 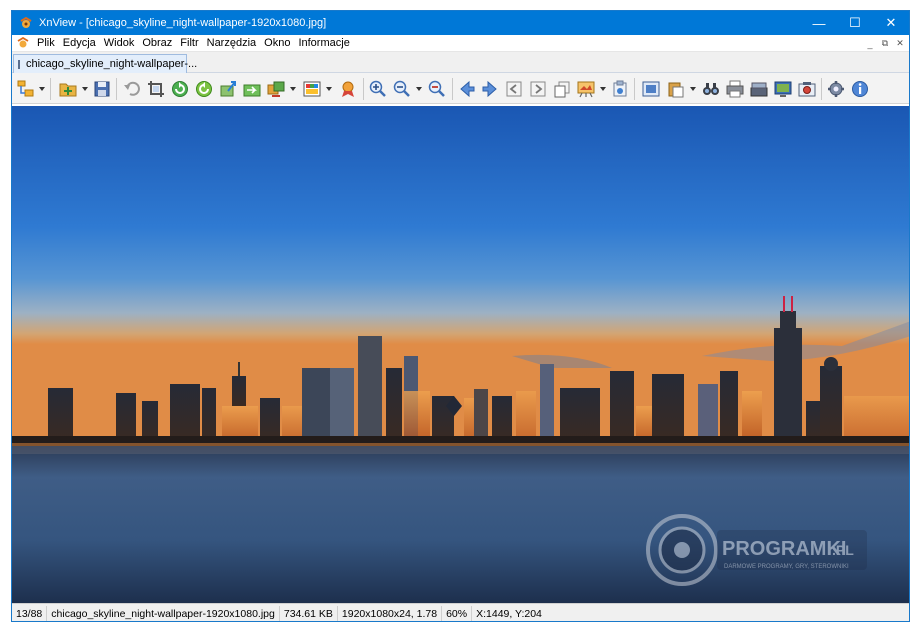 I want to click on watermark-tagline: DARMOWE PROGRAMY, GRY, STEROWNIKI, so click(x=786, y=567).